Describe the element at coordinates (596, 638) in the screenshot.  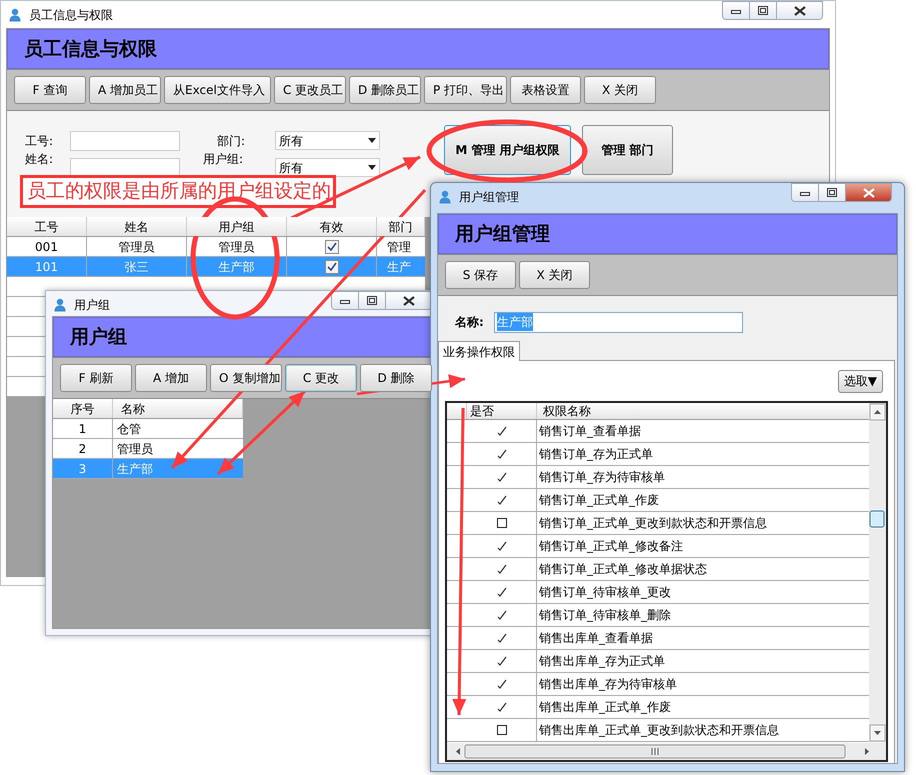
I see `table-cell-text: 销售出库单_查看单据` at that location.